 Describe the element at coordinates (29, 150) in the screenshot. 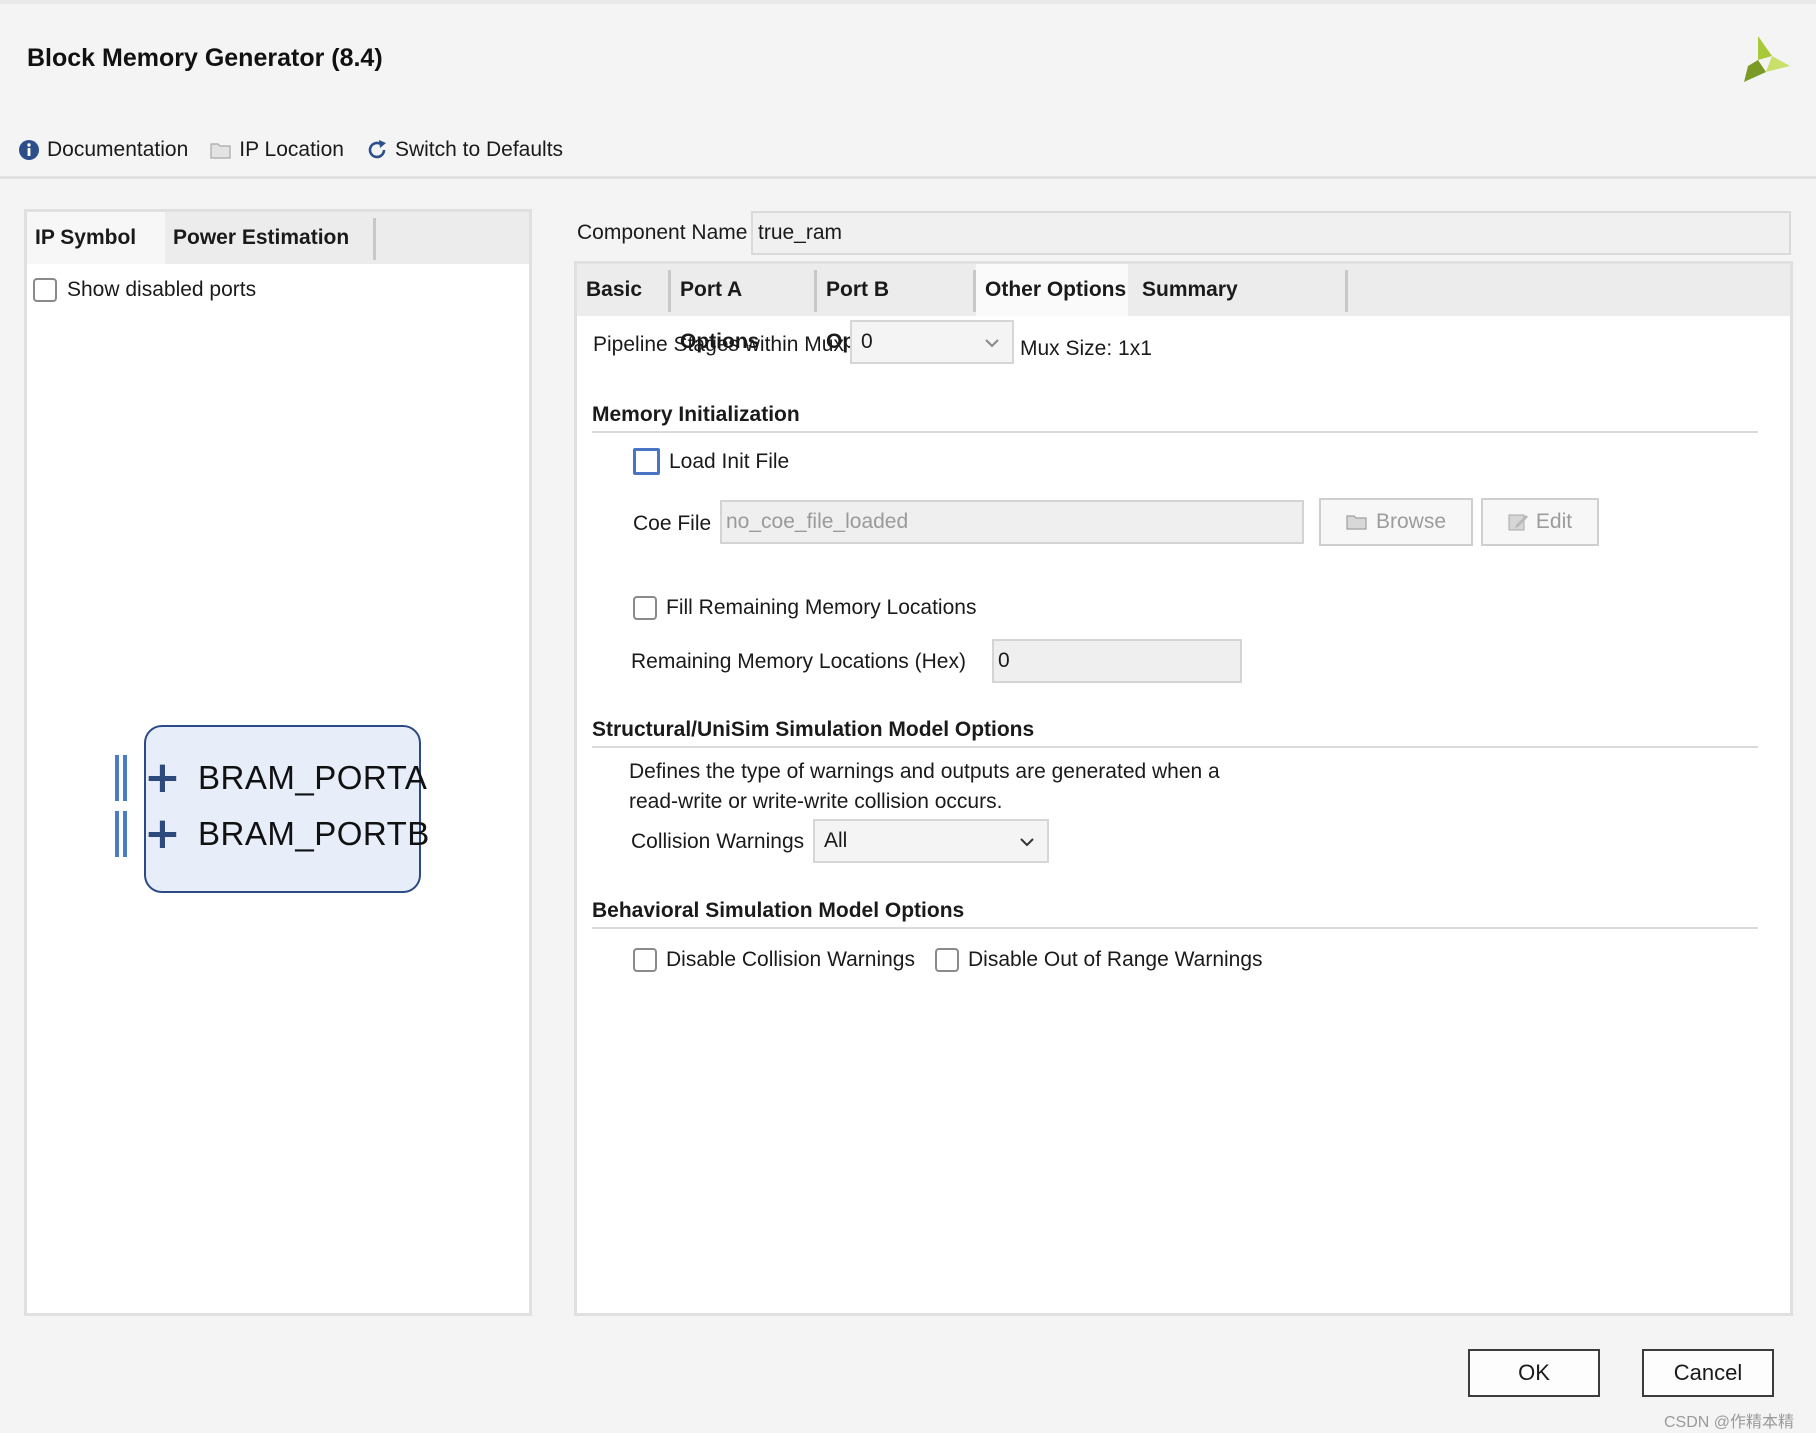

I see `info-icon` at that location.